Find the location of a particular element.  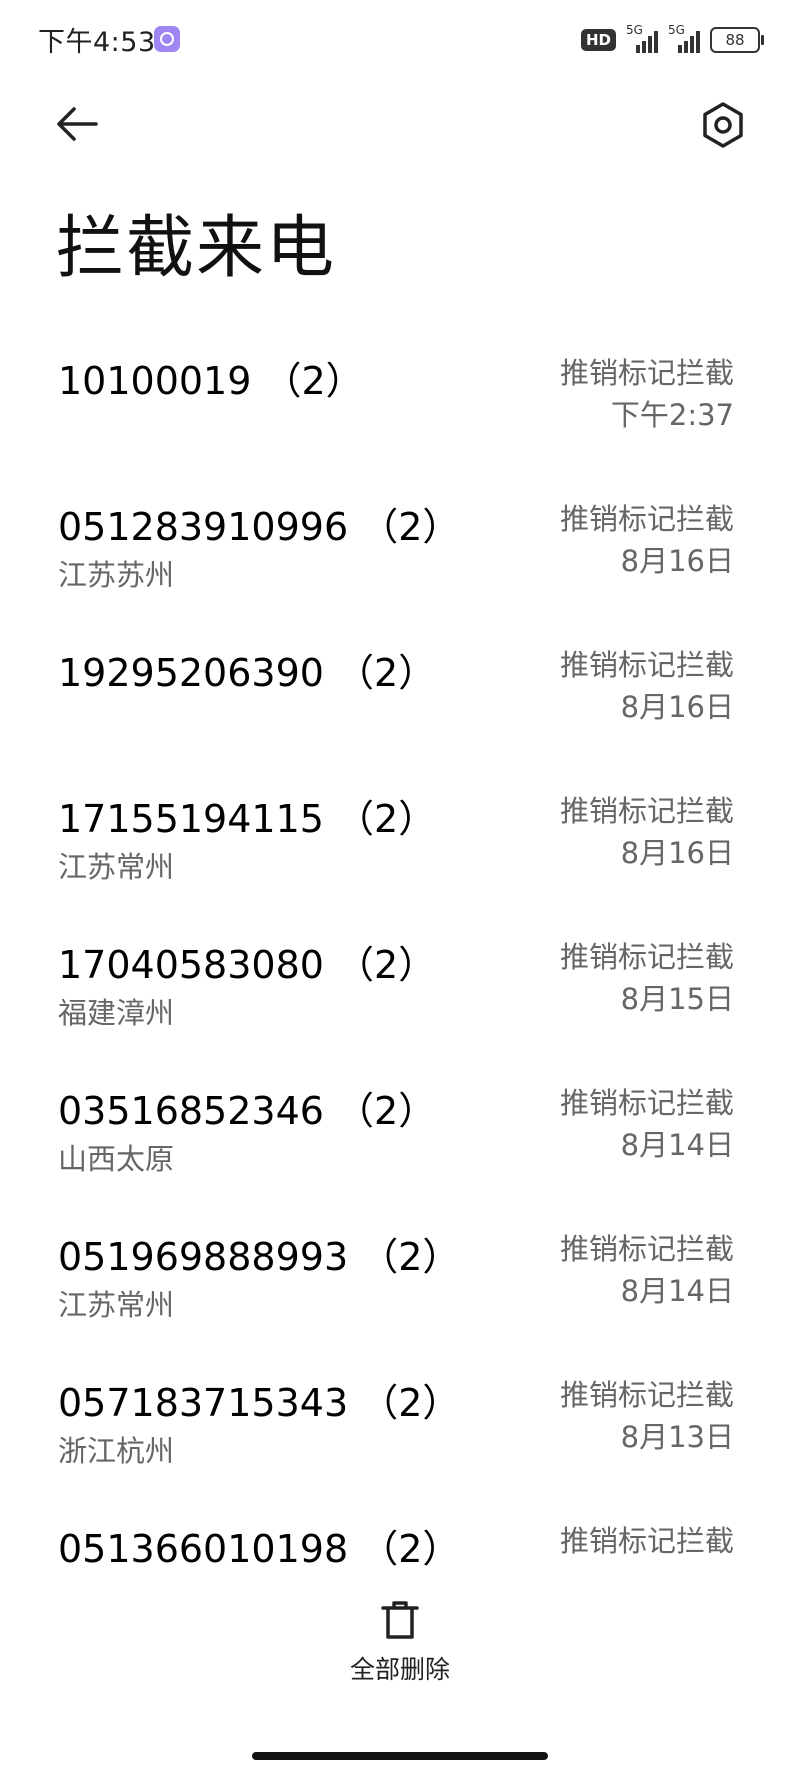

hd-voice-badge: HD is located at coordinates (598, 40).